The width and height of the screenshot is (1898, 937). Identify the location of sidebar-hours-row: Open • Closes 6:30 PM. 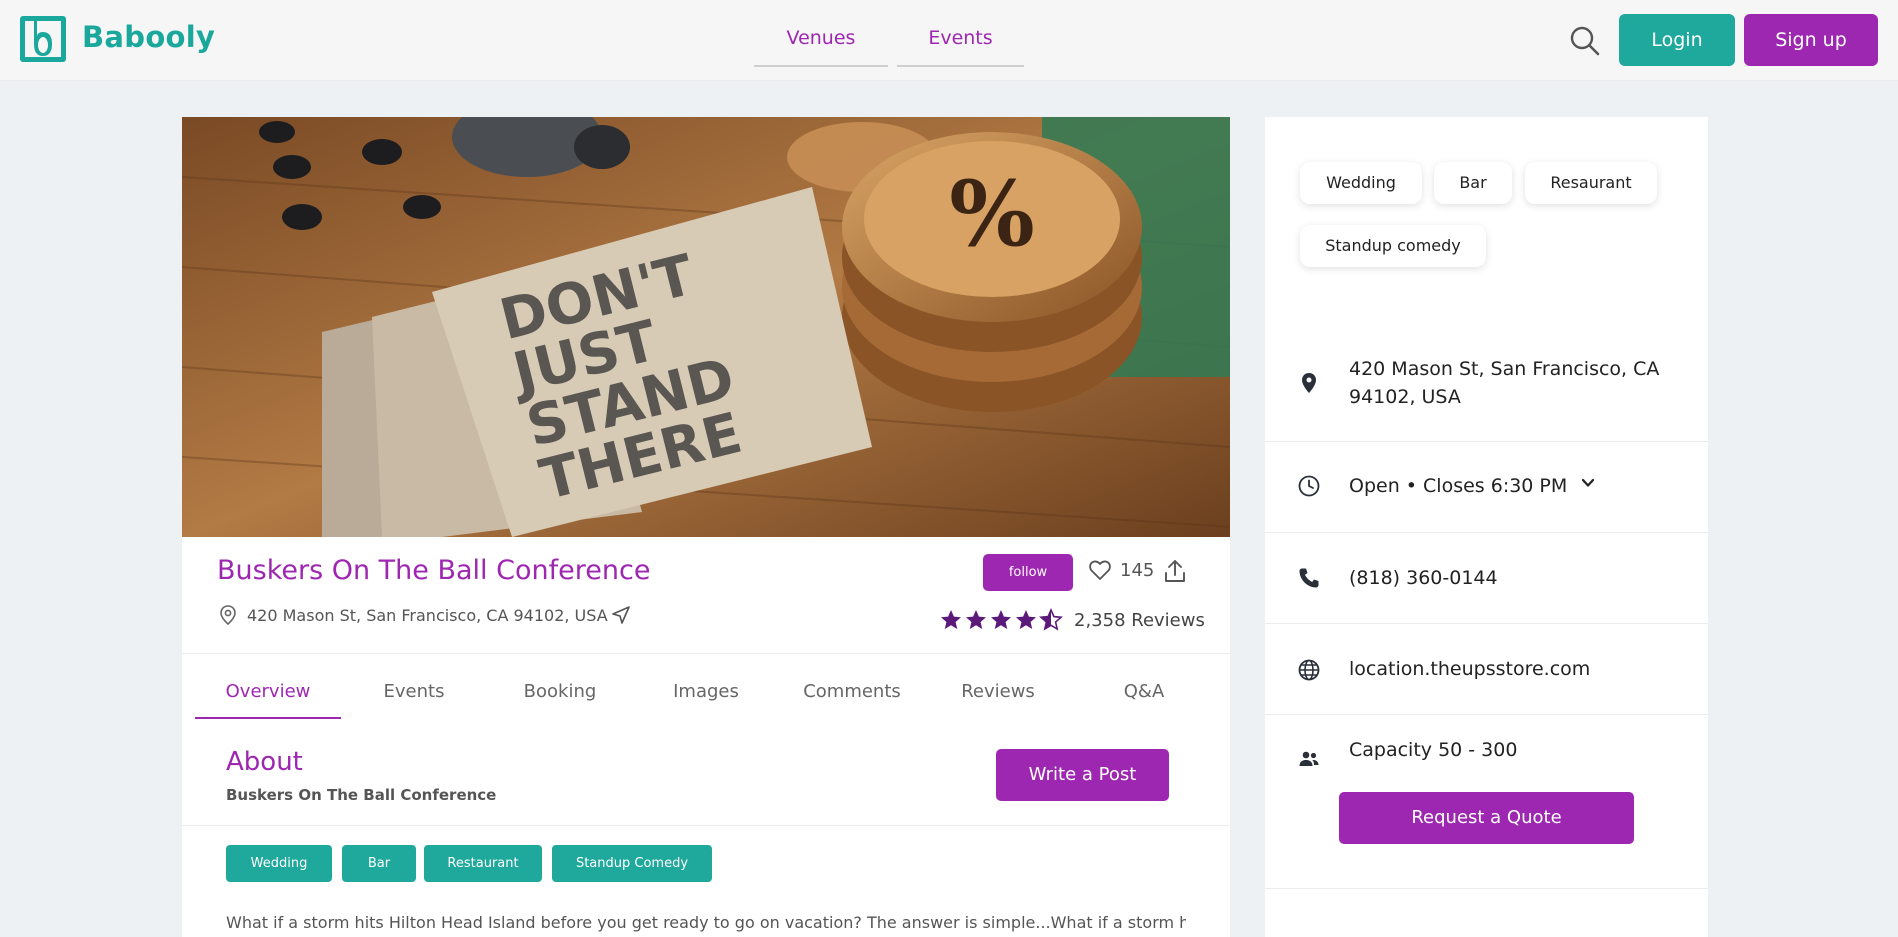
(1486, 487).